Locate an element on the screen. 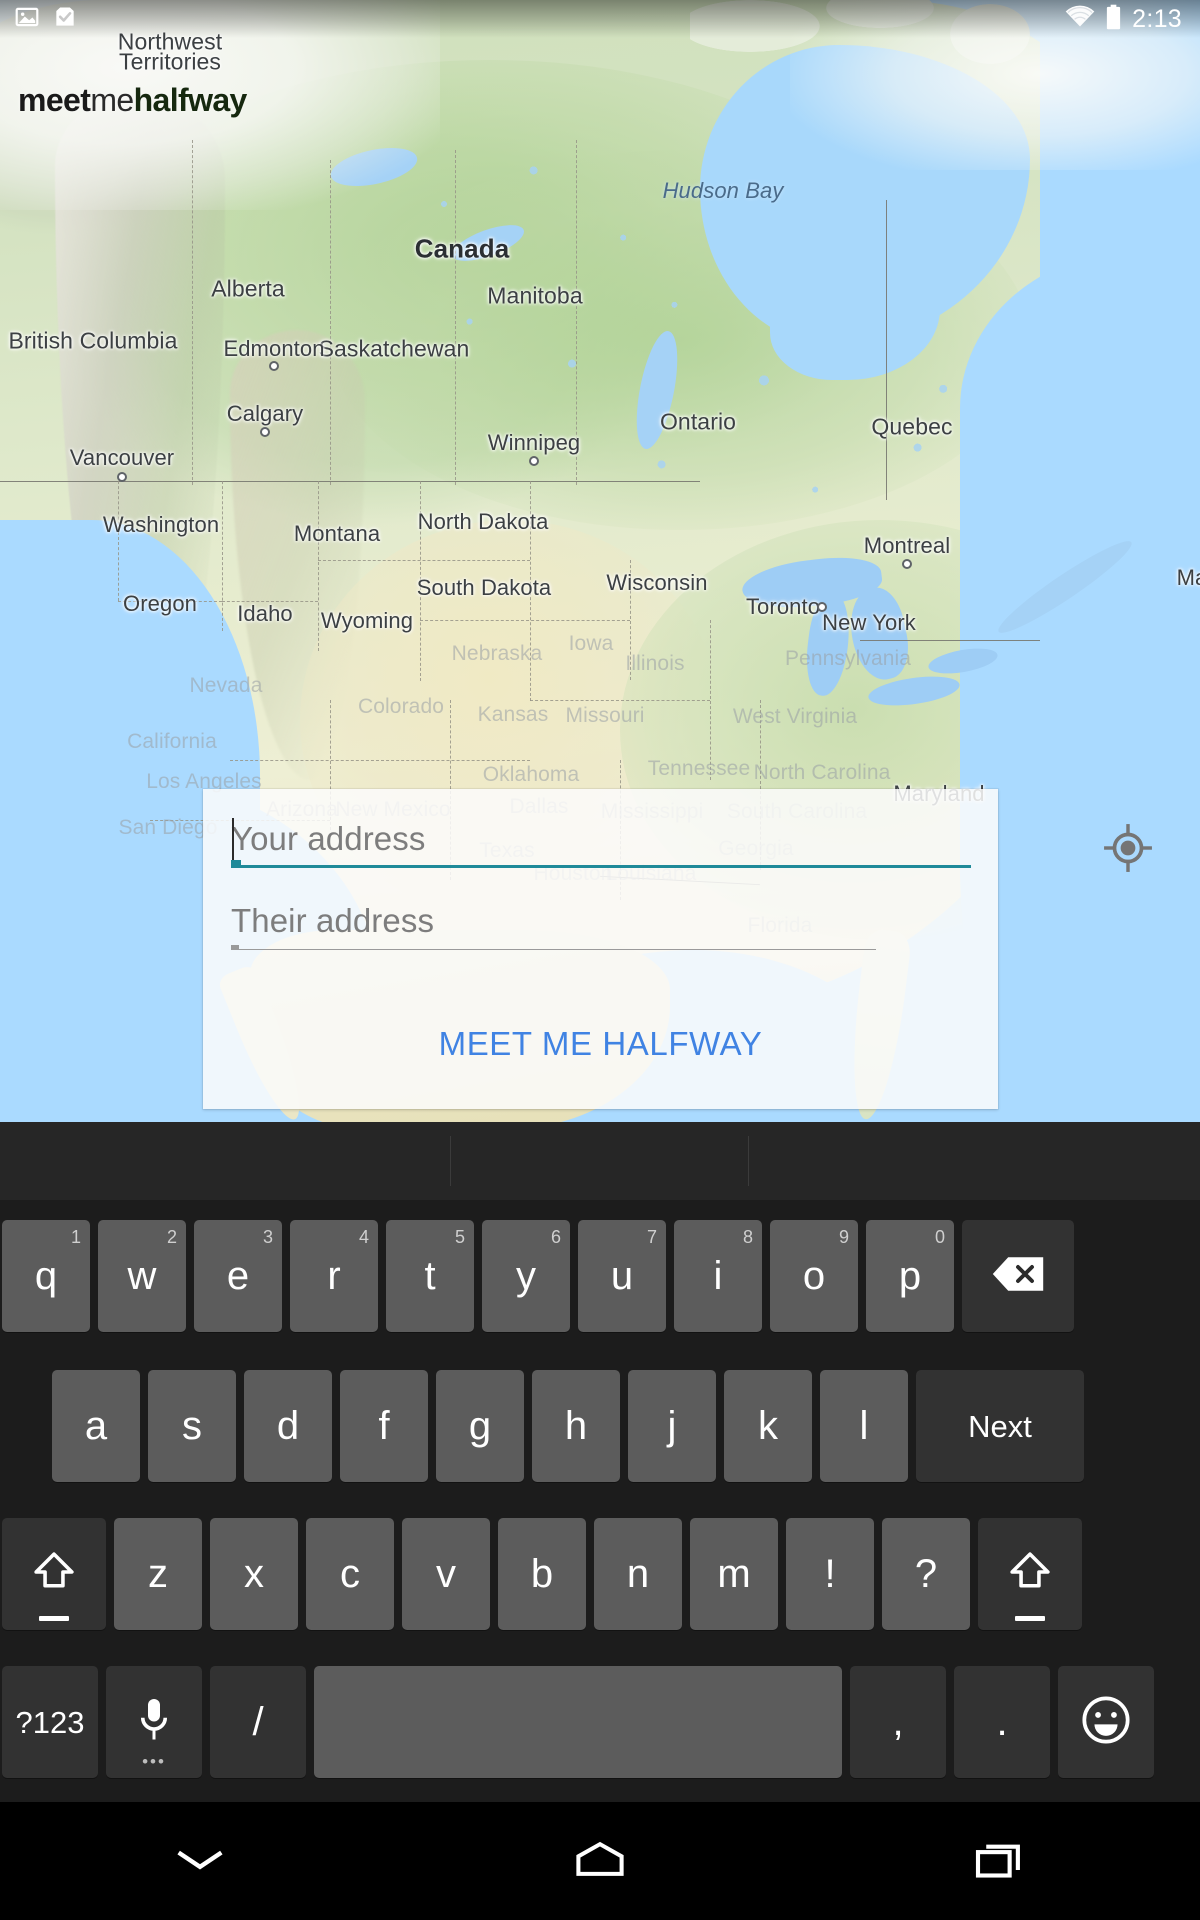  app-logo: meetmehalfway is located at coordinates (132, 100).